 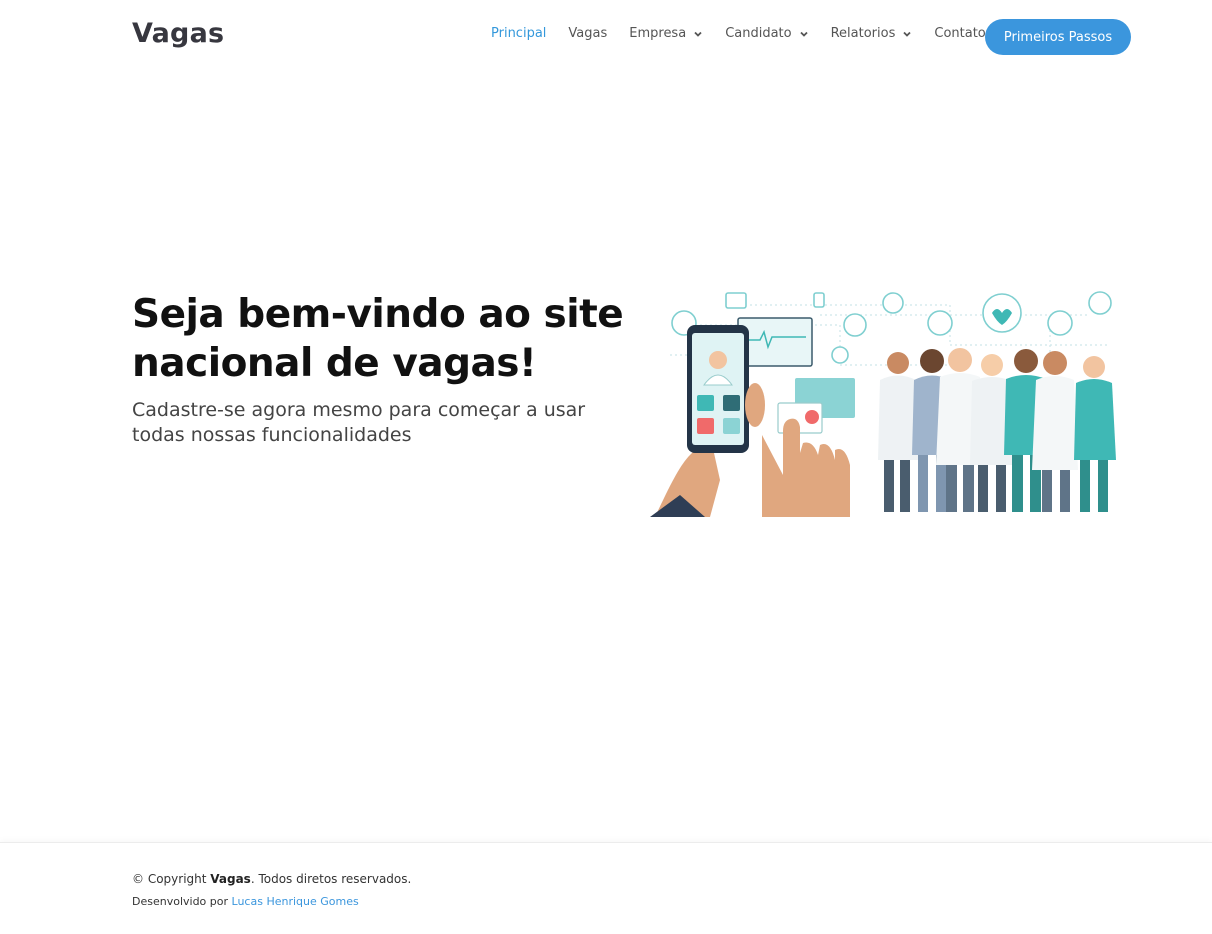 I want to click on nav-item-contato: Contato, so click(x=959, y=33).